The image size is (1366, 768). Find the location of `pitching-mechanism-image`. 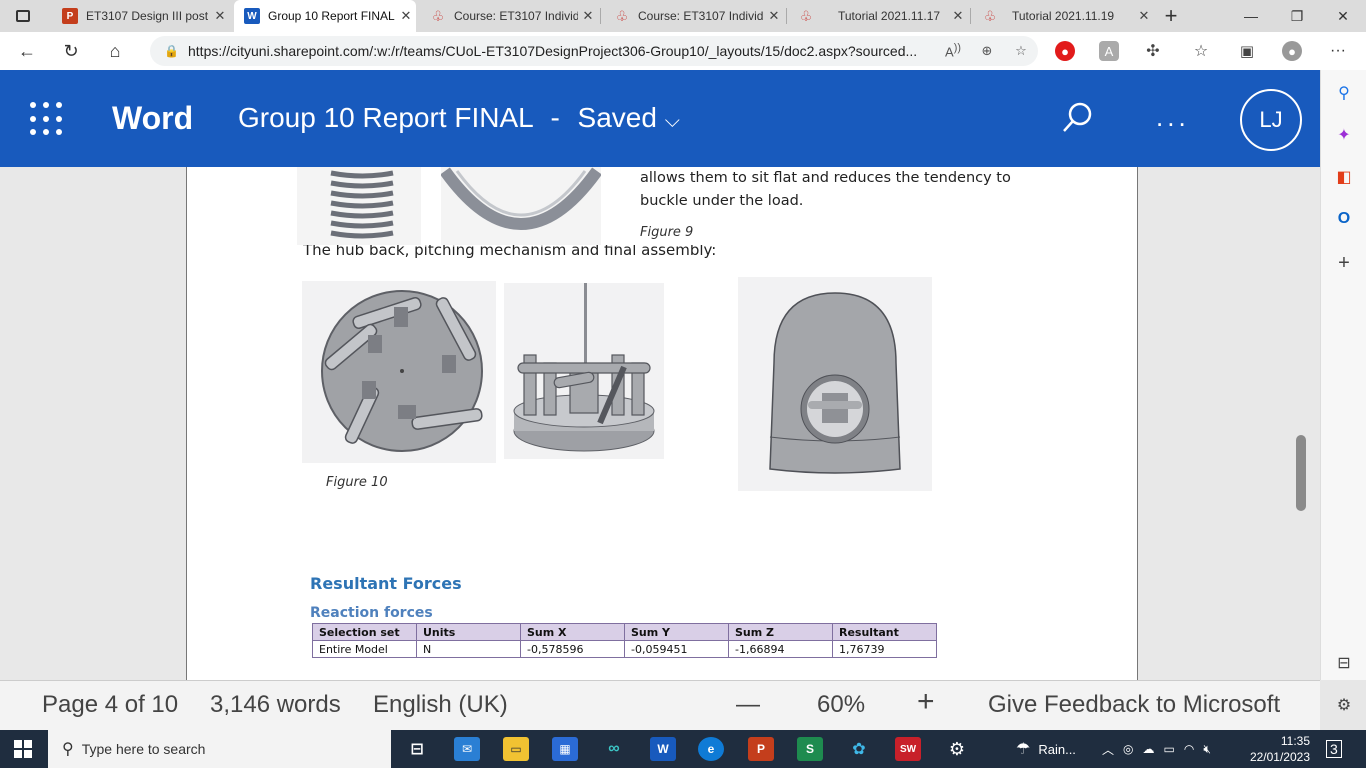

pitching-mechanism-image is located at coordinates (584, 371).